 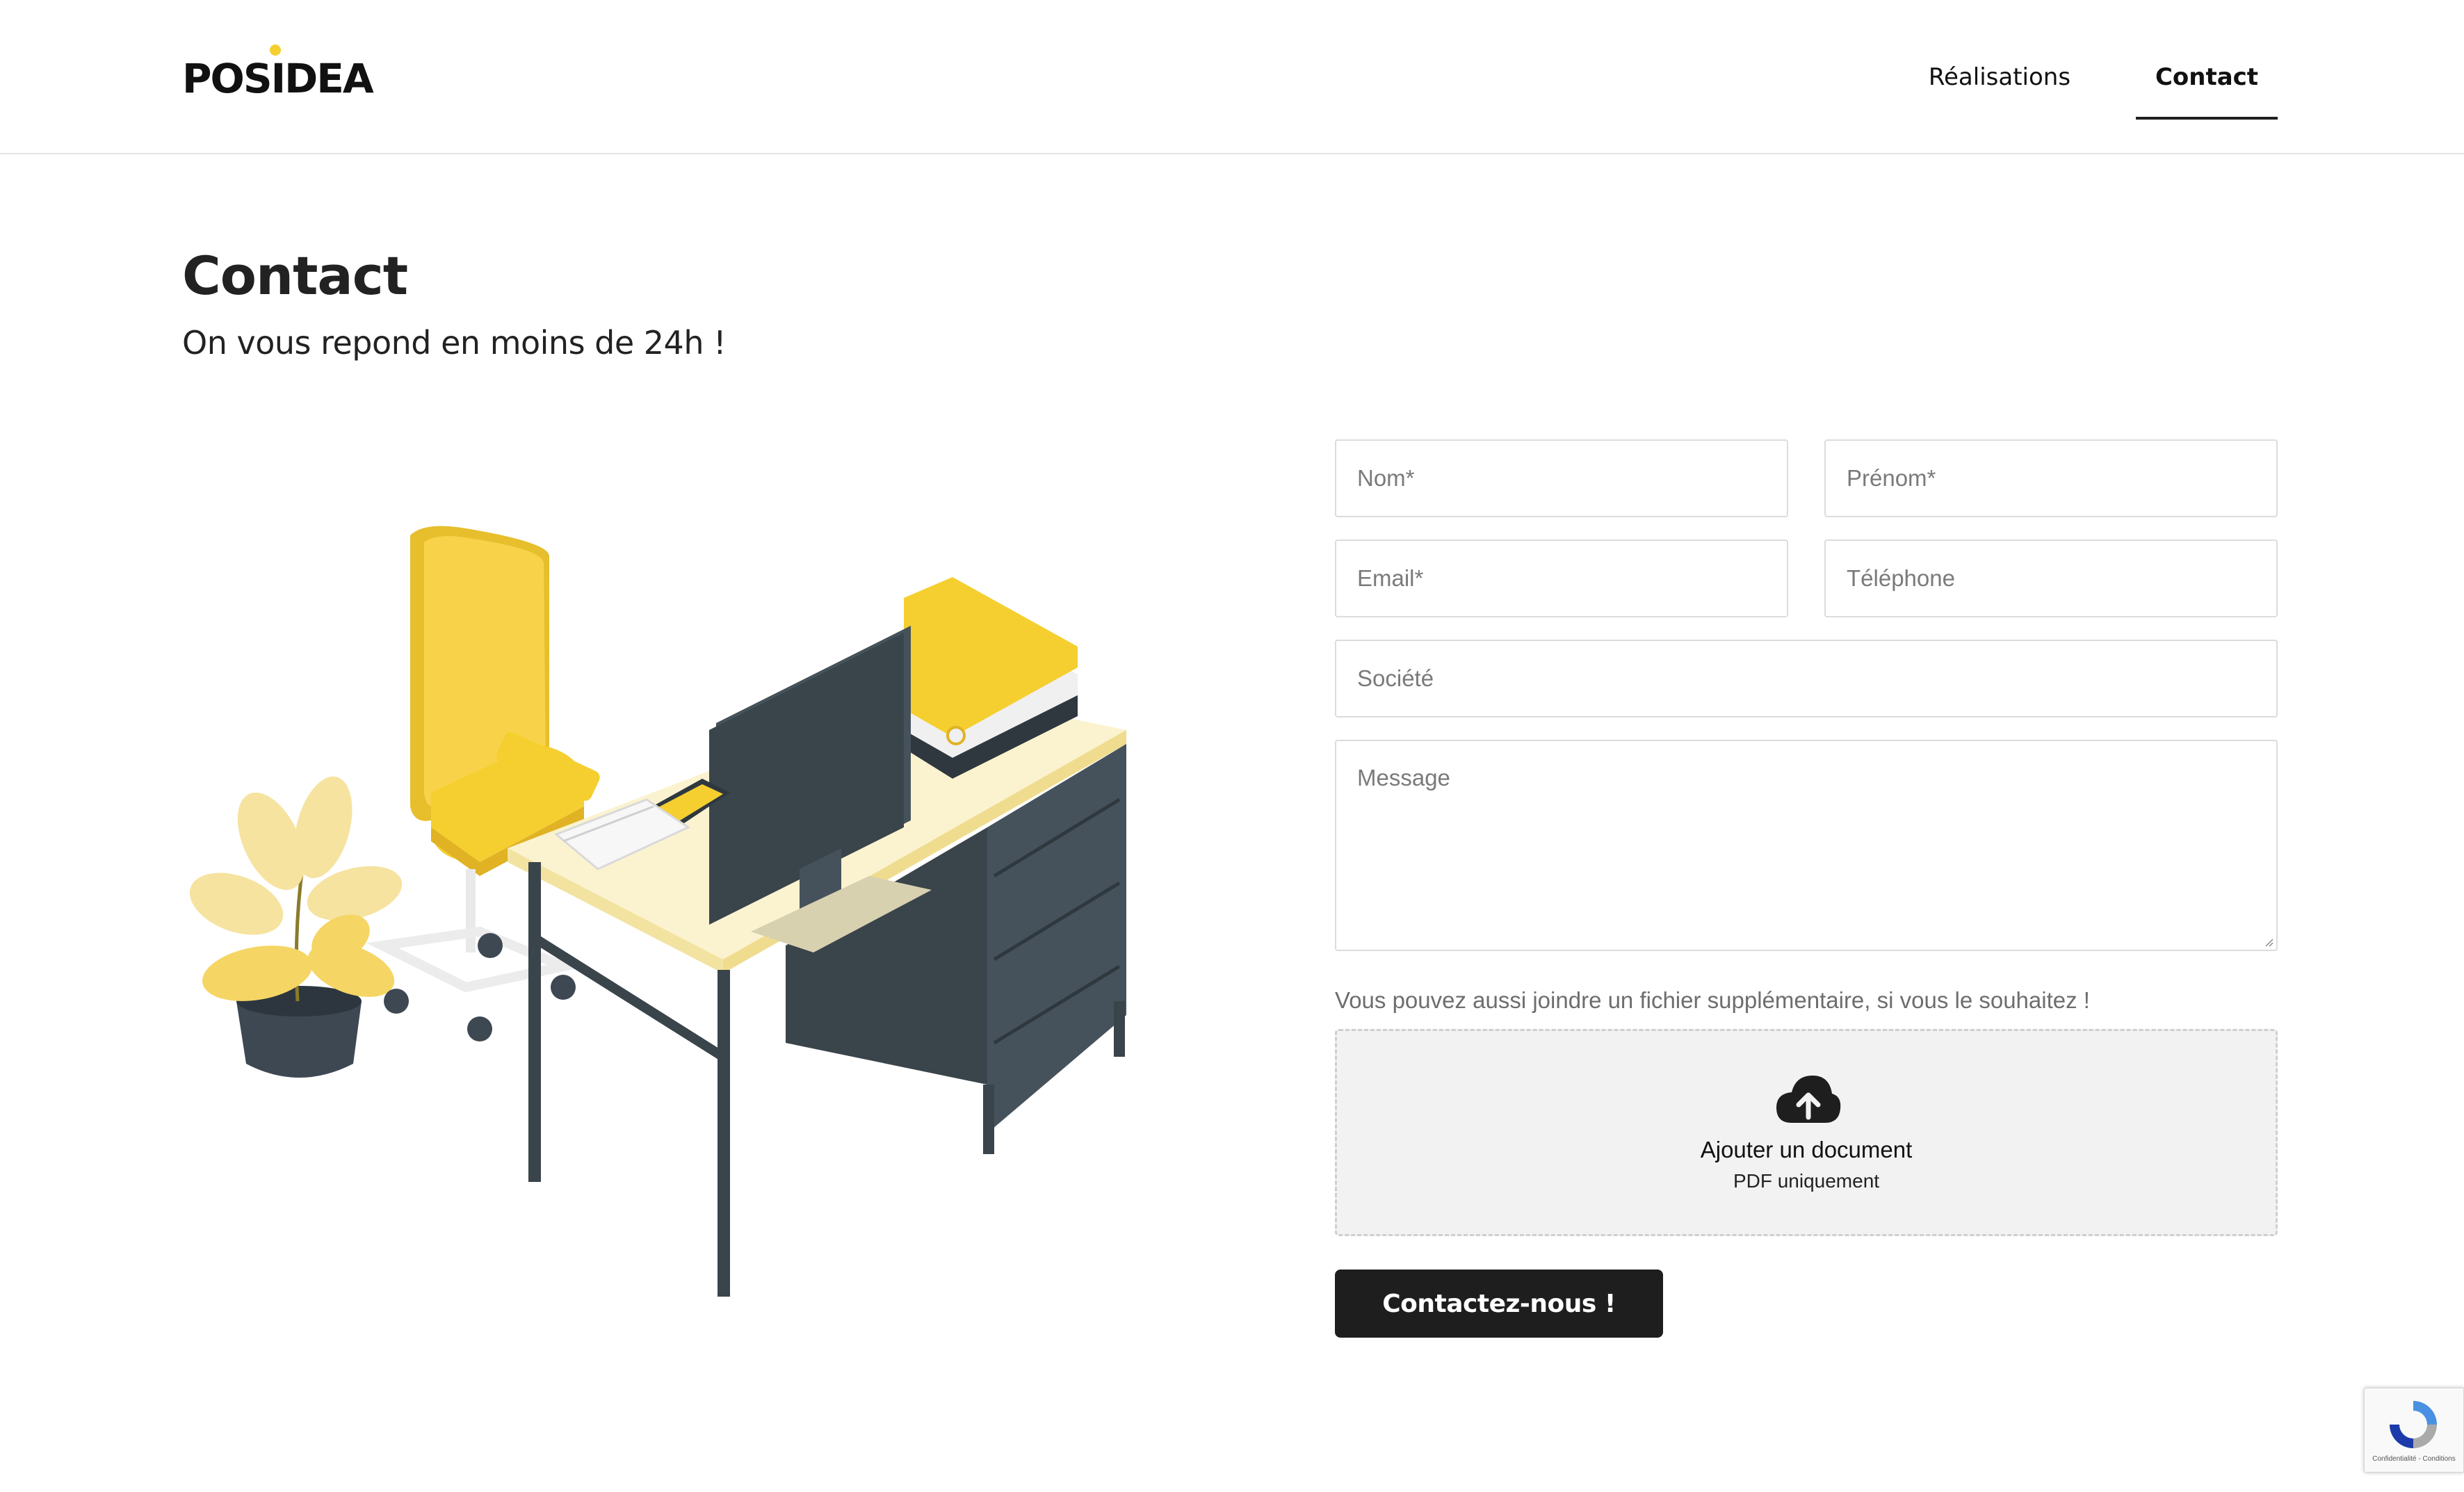 I want to click on email-field: Email*, so click(x=1561, y=578).